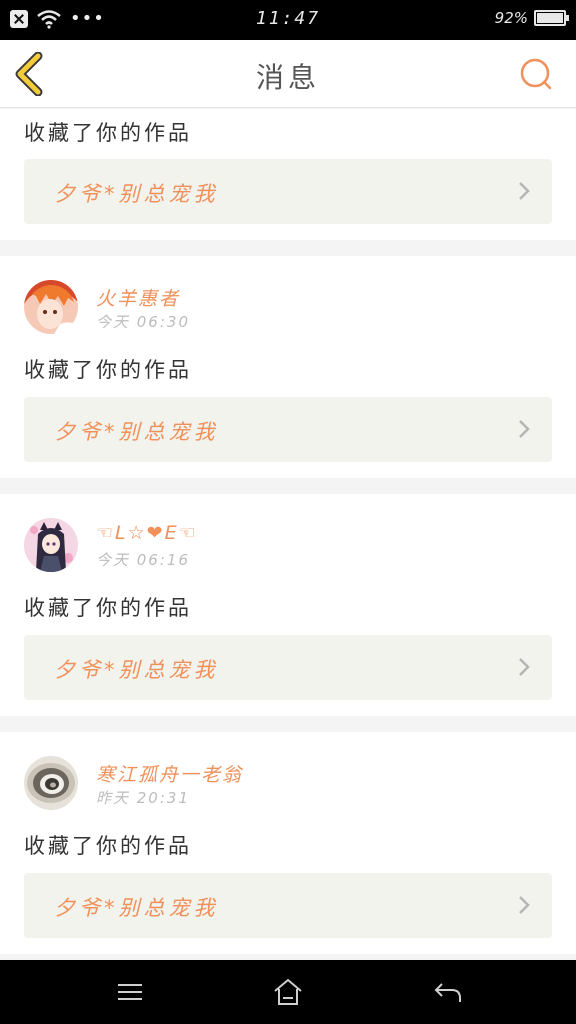  I want to click on user-name: 火羊惠者, so click(138, 297).